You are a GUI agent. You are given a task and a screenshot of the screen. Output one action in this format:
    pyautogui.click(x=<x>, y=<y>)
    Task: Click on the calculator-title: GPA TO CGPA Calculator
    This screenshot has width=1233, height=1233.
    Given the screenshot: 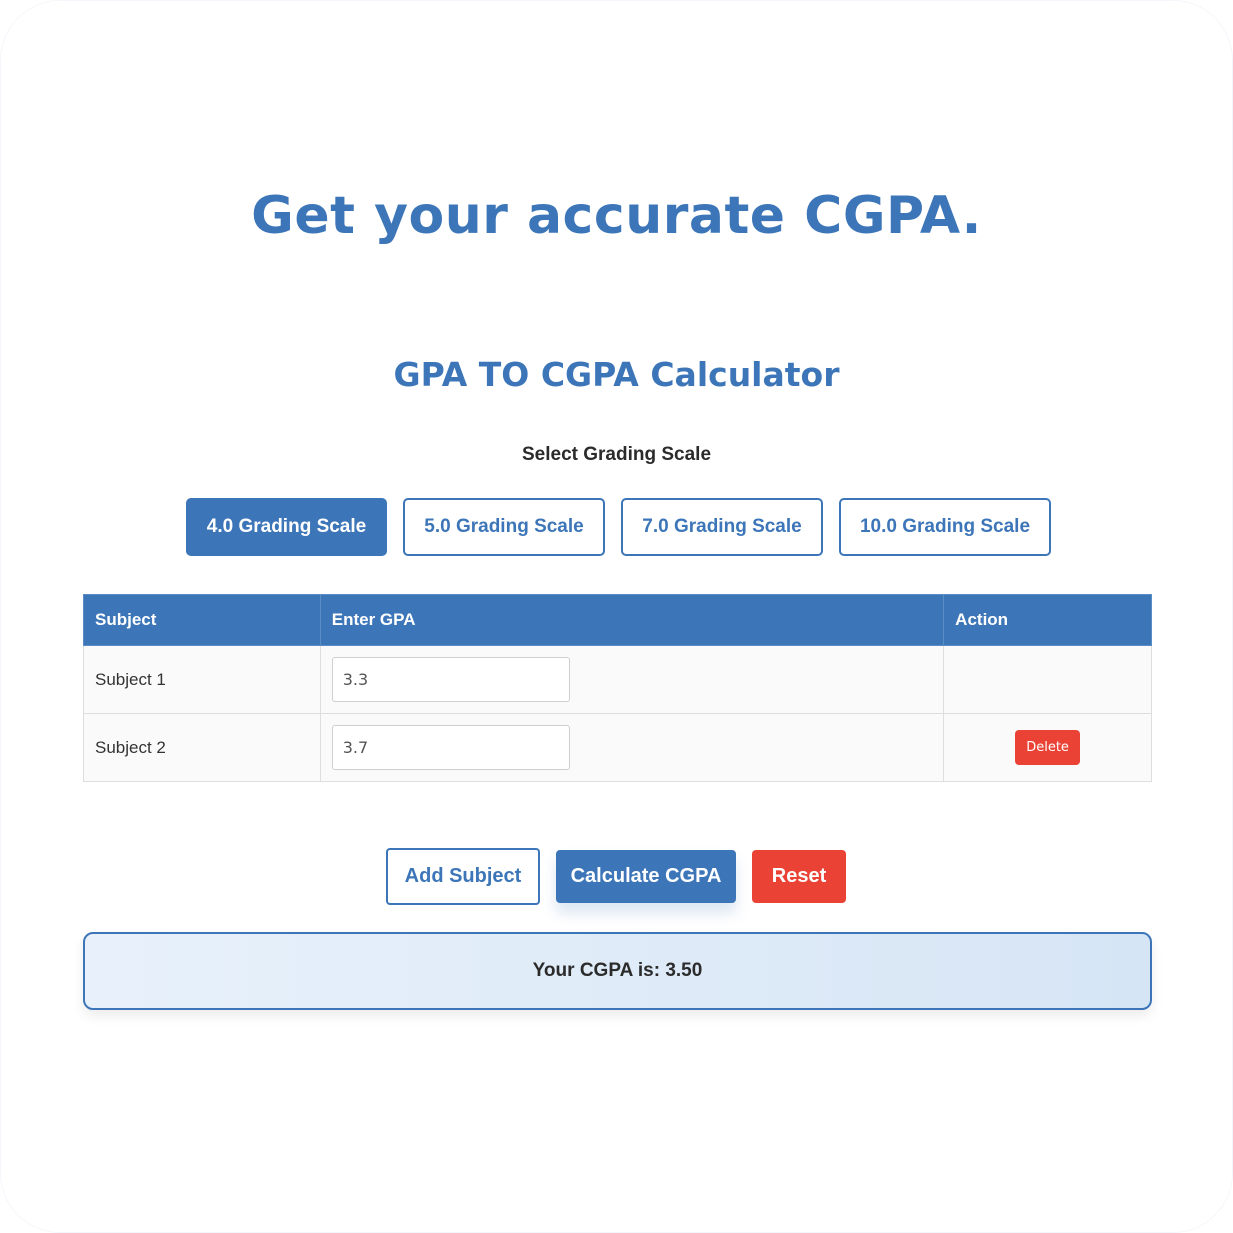 What is the action you would take?
    pyautogui.click(x=616, y=374)
    